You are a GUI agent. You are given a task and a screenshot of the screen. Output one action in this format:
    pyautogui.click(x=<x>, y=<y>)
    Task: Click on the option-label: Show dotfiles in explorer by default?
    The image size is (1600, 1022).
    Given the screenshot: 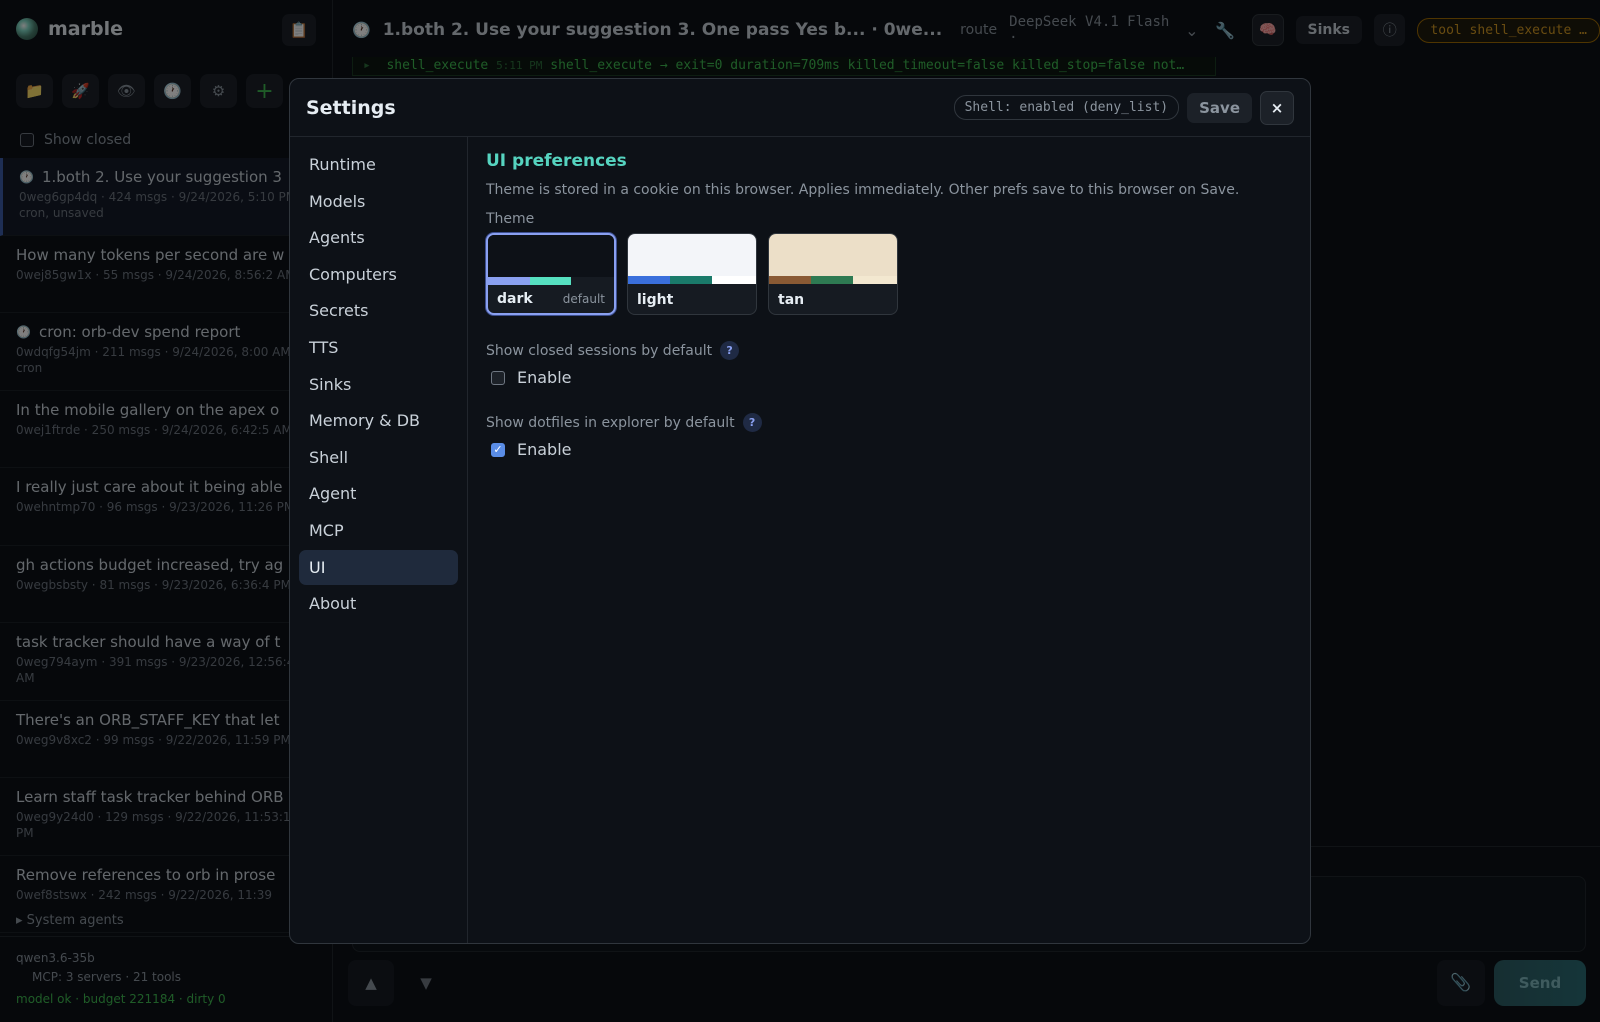 What is the action you would take?
    pyautogui.click(x=890, y=422)
    